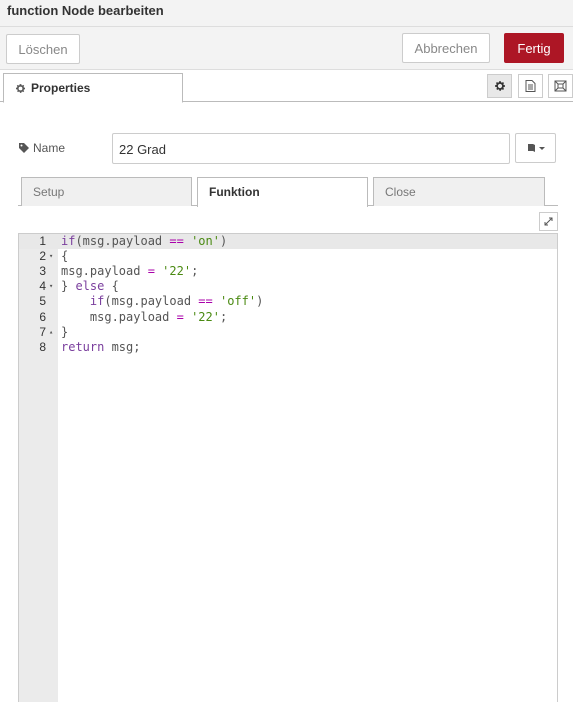 The image size is (573, 702). What do you see at coordinates (288, 271) in the screenshot?
I see `code-line: 3 msg.payload = '22';` at bounding box center [288, 271].